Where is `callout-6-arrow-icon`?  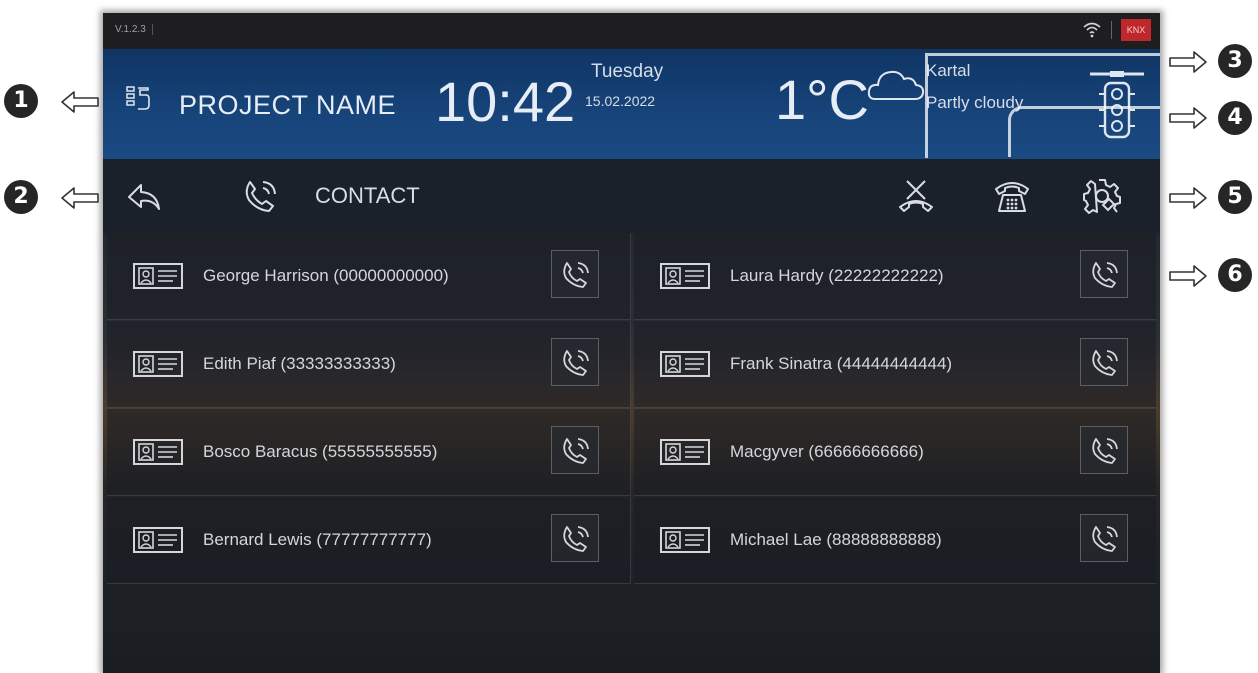
callout-6-arrow-icon is located at coordinates (1188, 276).